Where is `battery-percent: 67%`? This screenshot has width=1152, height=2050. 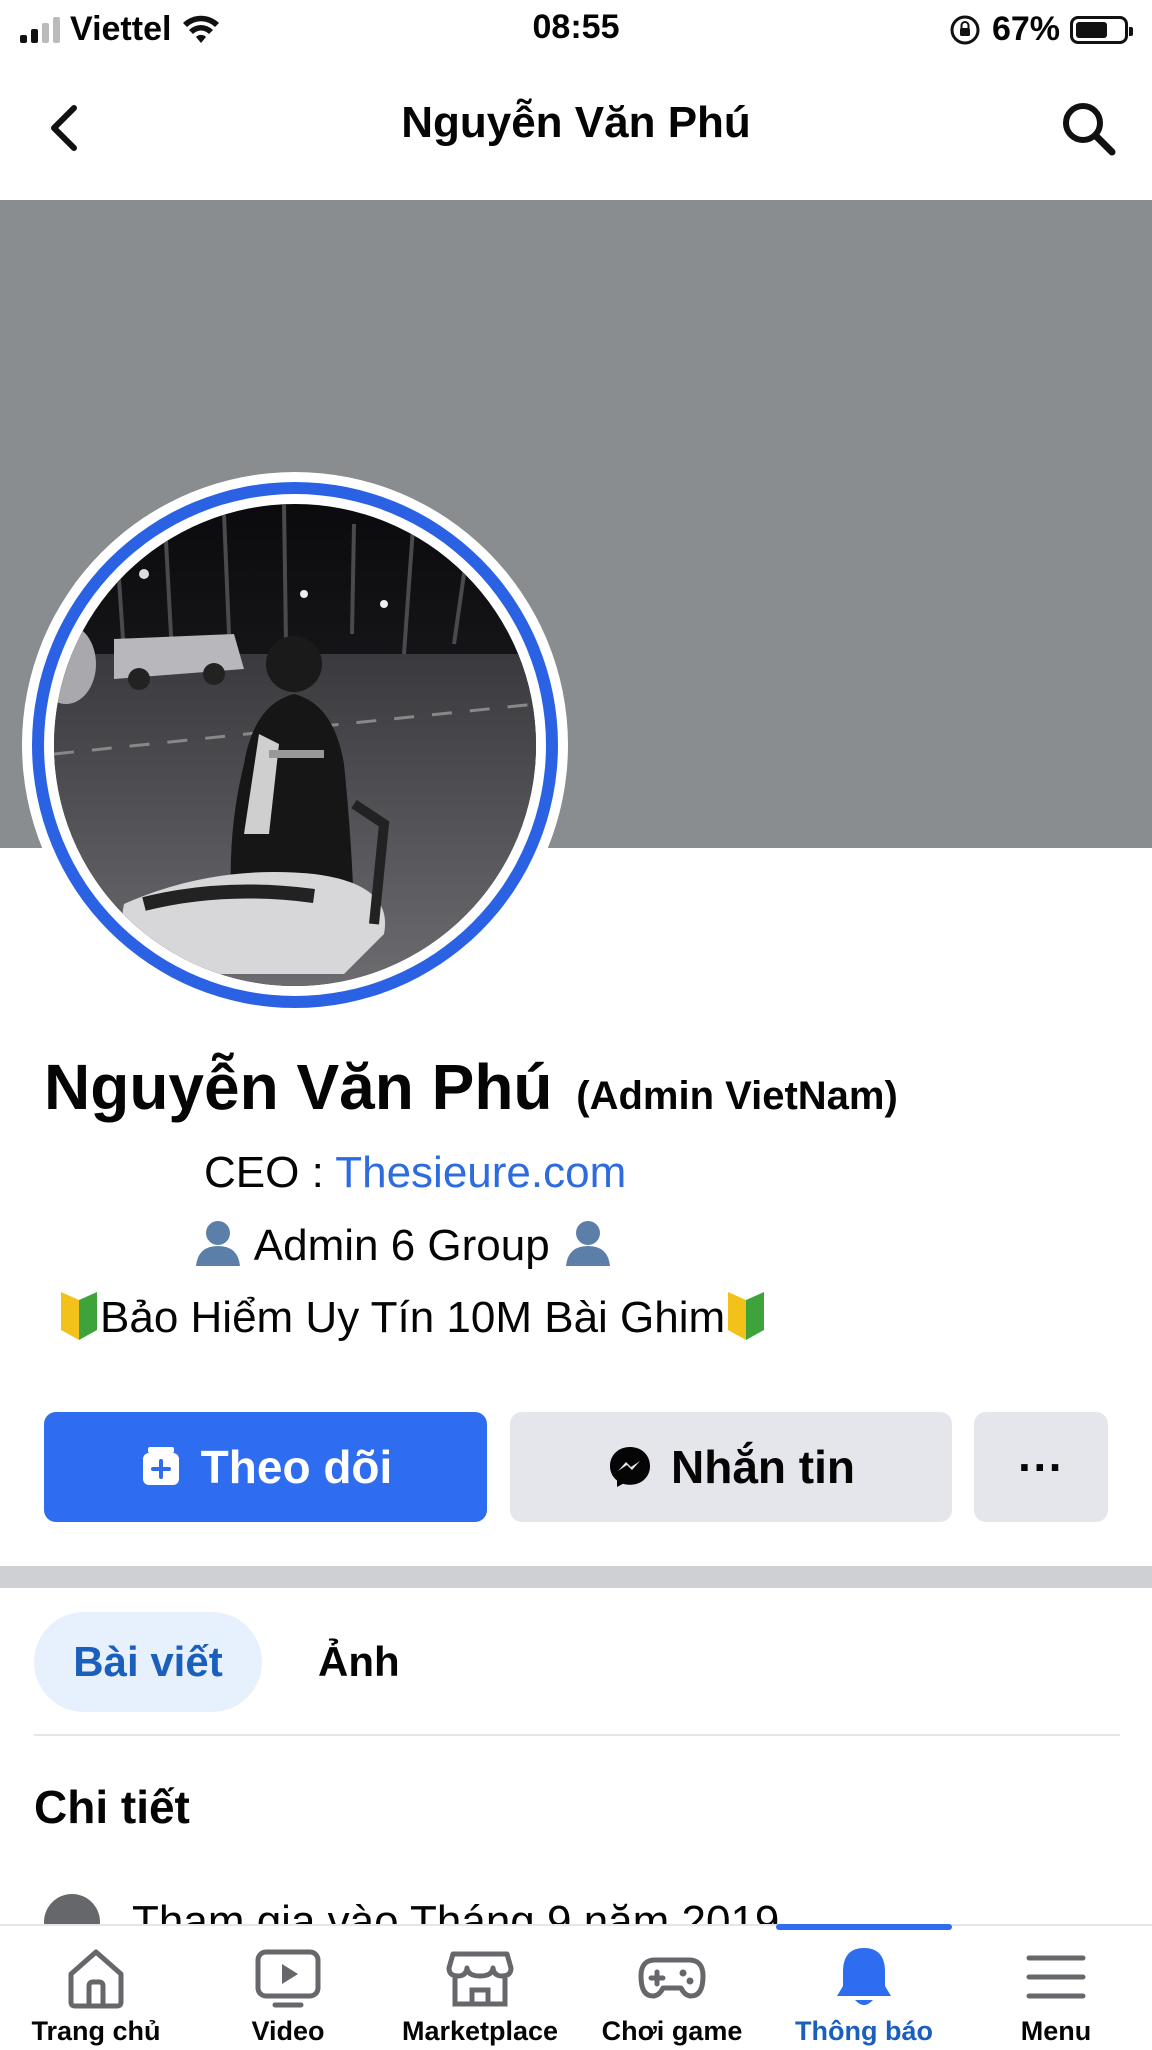
battery-percent: 67% is located at coordinates (1025, 29).